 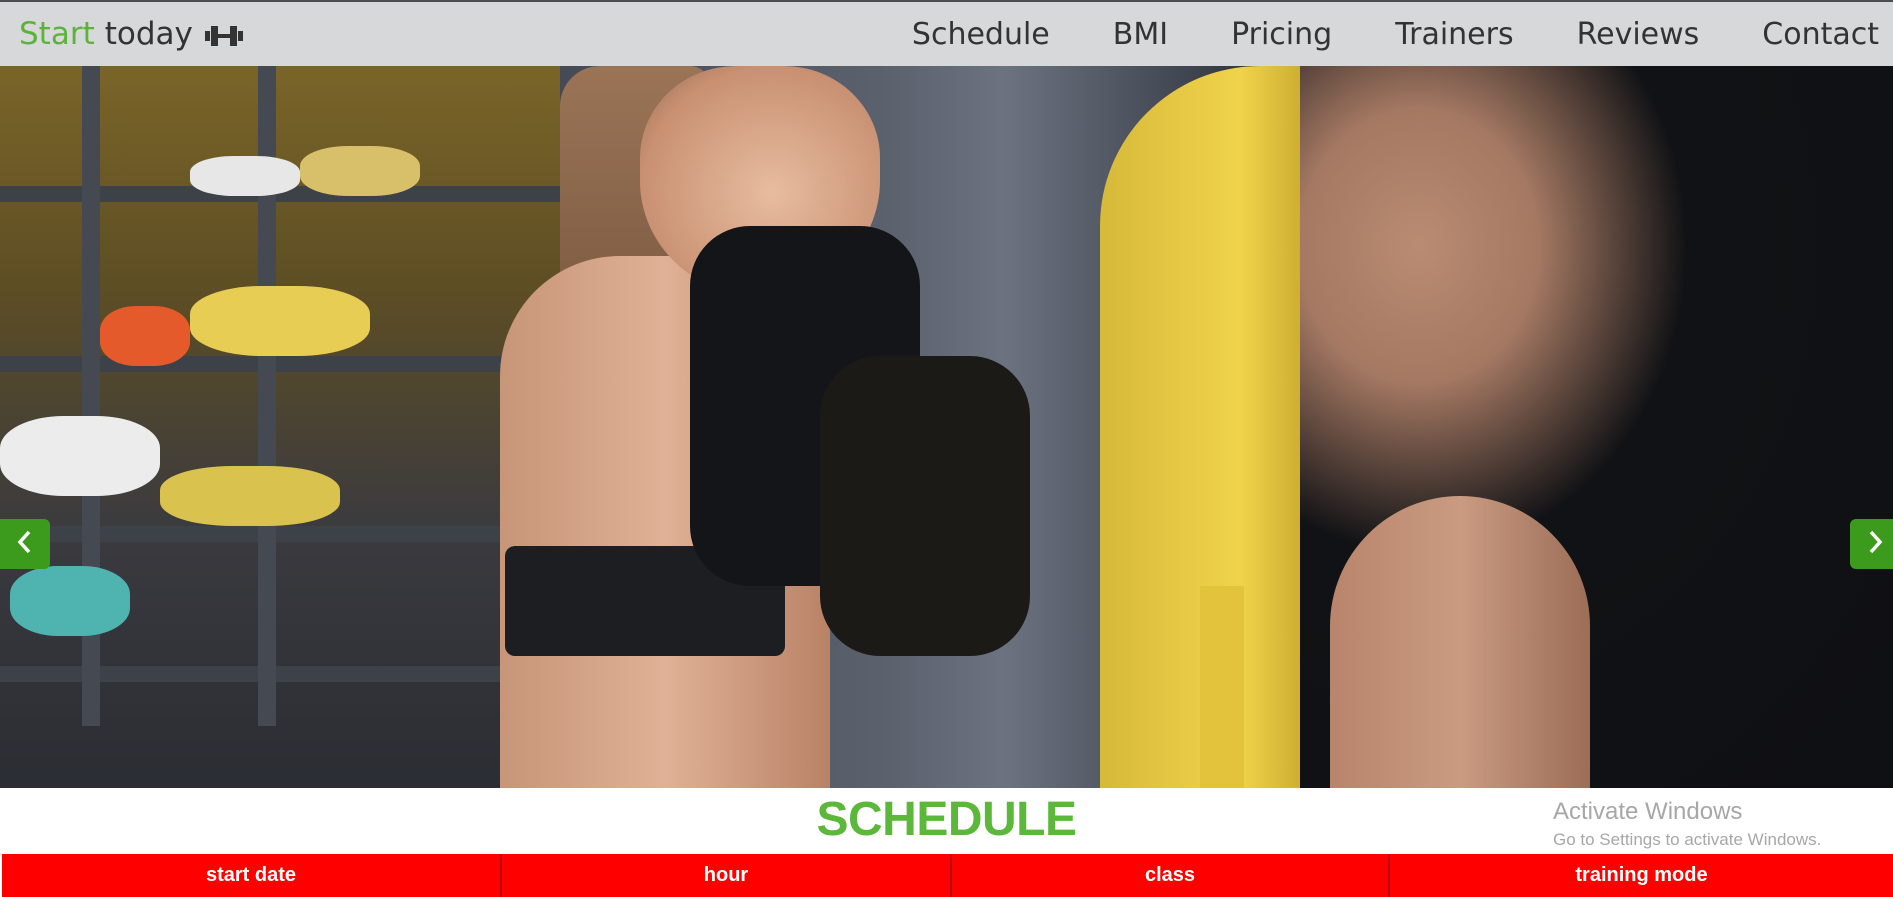 I want to click on boxing-glove, so click(x=925, y=506).